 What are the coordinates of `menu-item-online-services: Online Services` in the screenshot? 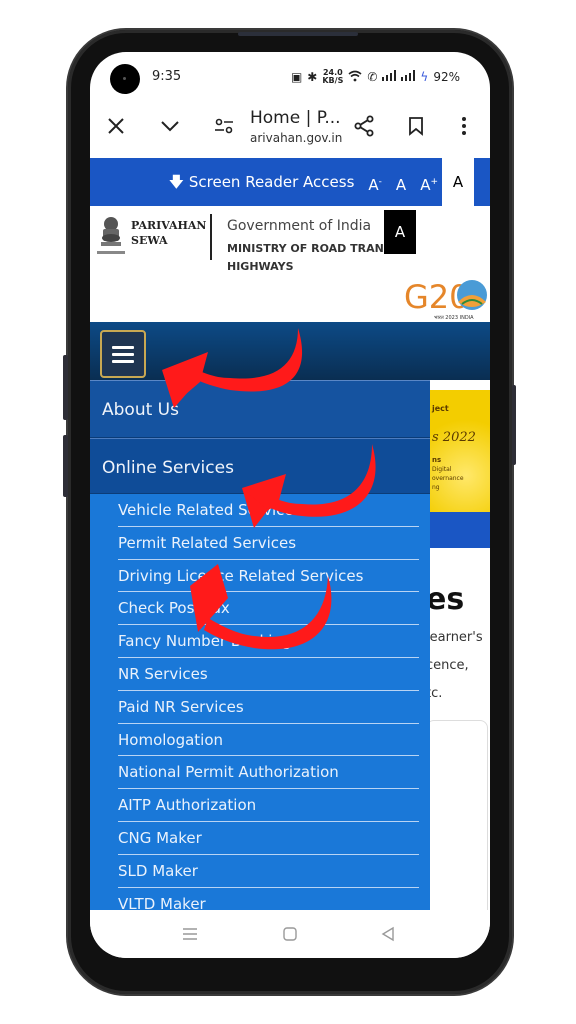 It's located at (260, 466).